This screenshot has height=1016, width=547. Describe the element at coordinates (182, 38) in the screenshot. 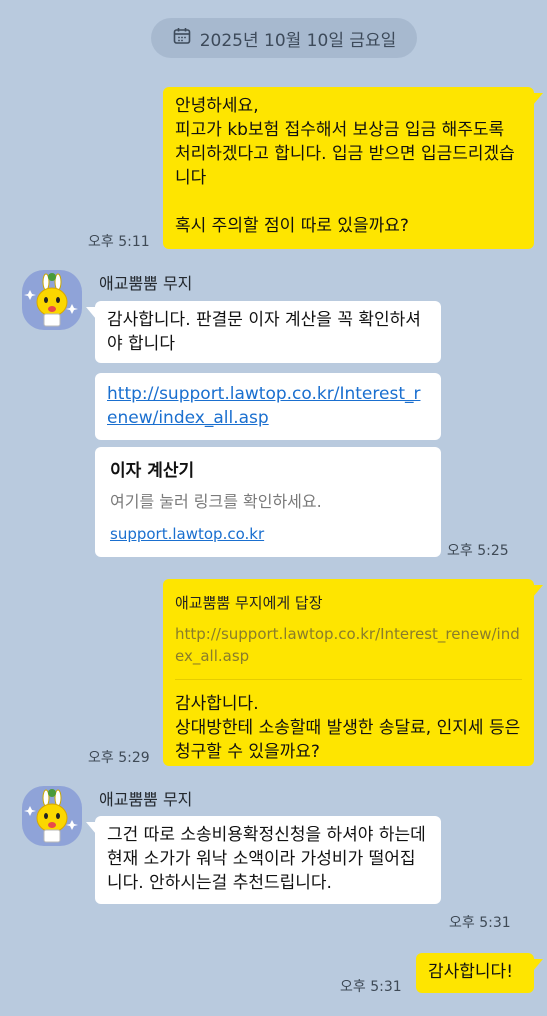

I see `calendar-icon` at that location.